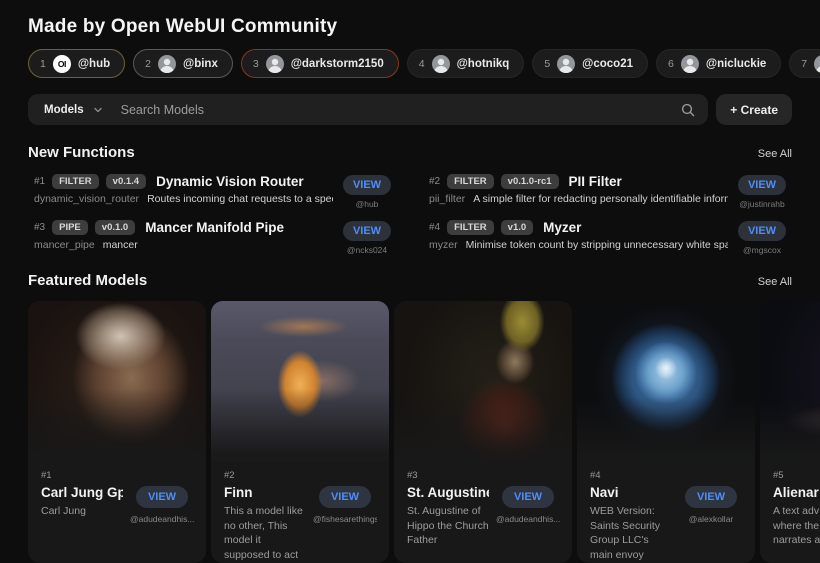 The width and height of the screenshot is (820, 563). I want to click on function-side: VIEW @hub, so click(367, 191).